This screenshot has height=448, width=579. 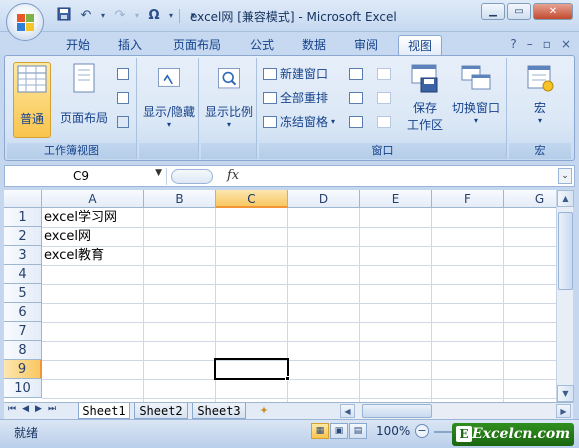 I want to click on tab-insert: 插入, so click(x=130, y=45).